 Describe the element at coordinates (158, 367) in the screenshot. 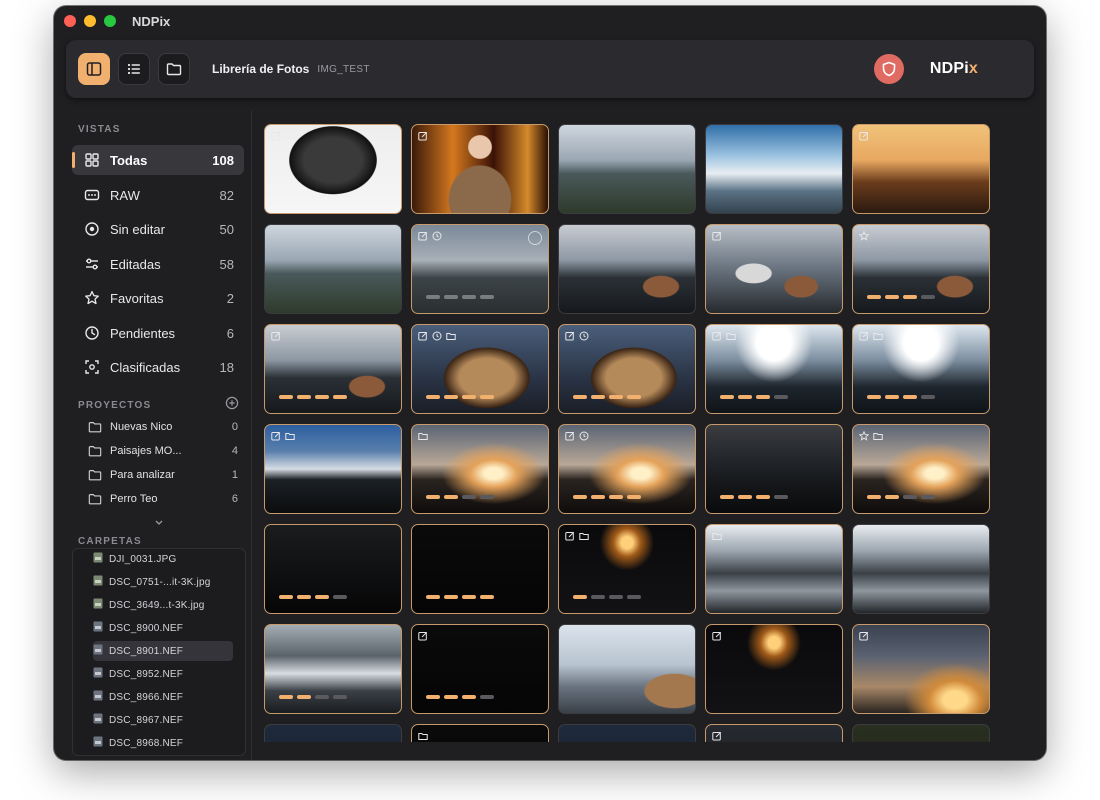

I see `sidebar-item-clasificadas: Clasificadas 18` at that location.